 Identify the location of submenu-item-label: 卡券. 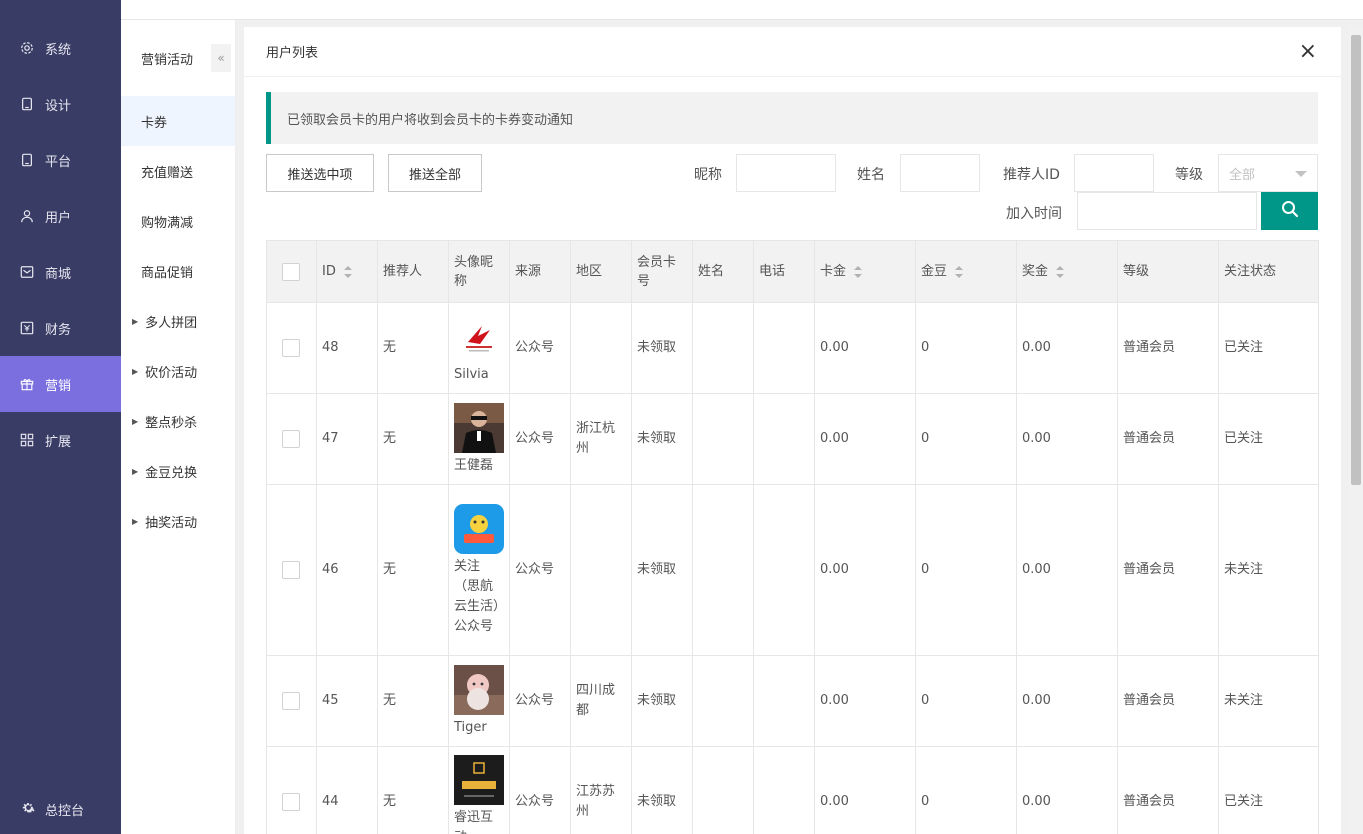
(154, 123).